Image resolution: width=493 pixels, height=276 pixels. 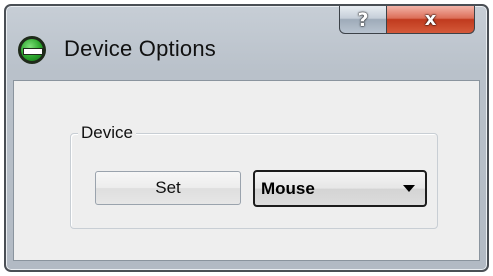 What do you see at coordinates (363, 20) in the screenshot?
I see `help-button: ?` at bounding box center [363, 20].